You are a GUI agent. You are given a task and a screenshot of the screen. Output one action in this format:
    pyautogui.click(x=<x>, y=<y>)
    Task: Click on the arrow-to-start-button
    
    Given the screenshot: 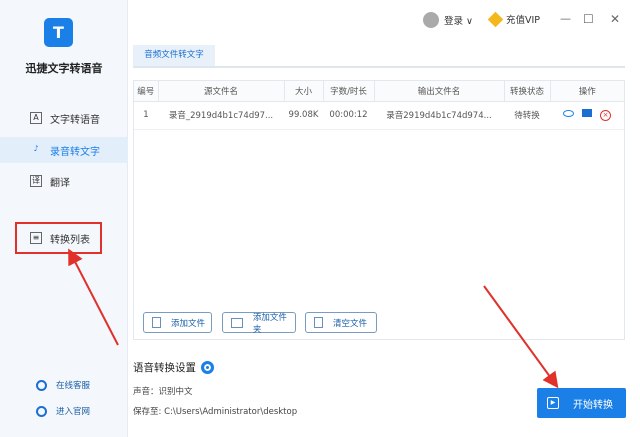 What is the action you would take?
    pyautogui.click(x=521, y=337)
    